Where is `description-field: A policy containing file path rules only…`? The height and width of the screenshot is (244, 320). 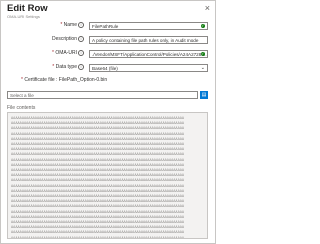
description-field: A policy containing file path rules only… is located at coordinates (148, 39).